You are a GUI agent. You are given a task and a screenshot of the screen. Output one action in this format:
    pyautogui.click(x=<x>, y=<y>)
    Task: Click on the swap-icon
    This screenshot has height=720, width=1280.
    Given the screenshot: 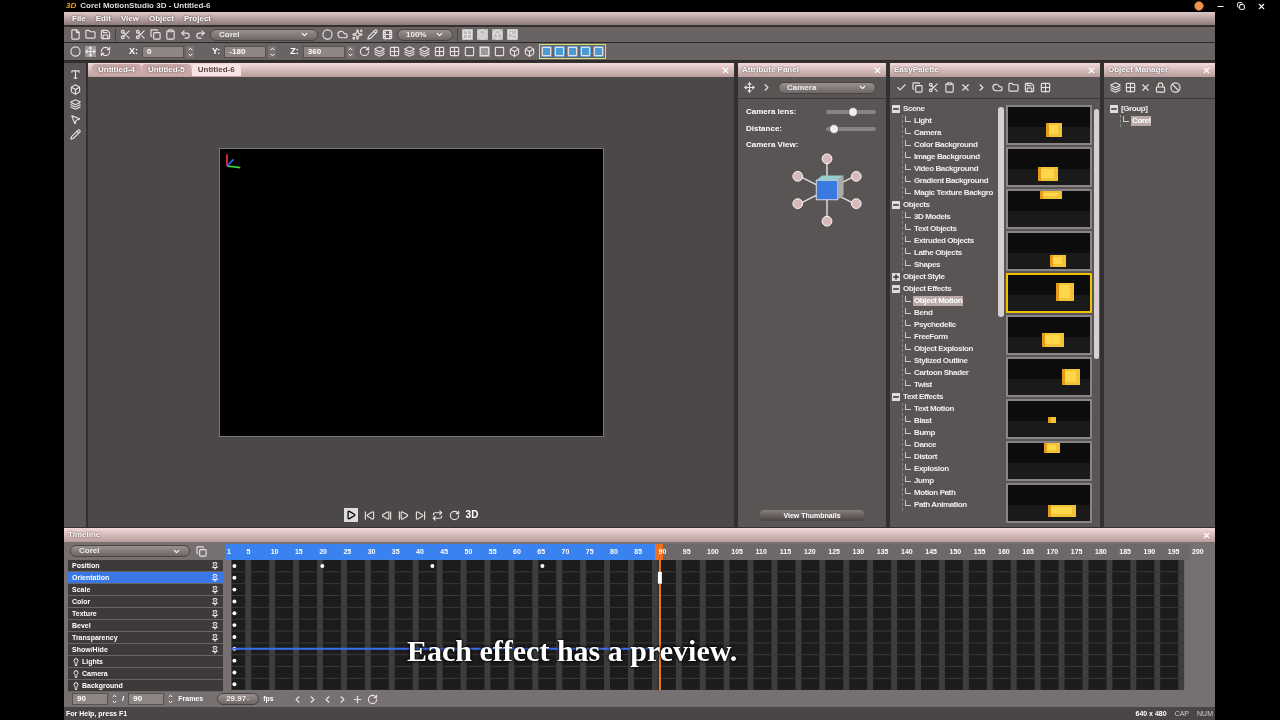 What is the action you would take?
    pyautogui.click(x=437, y=515)
    